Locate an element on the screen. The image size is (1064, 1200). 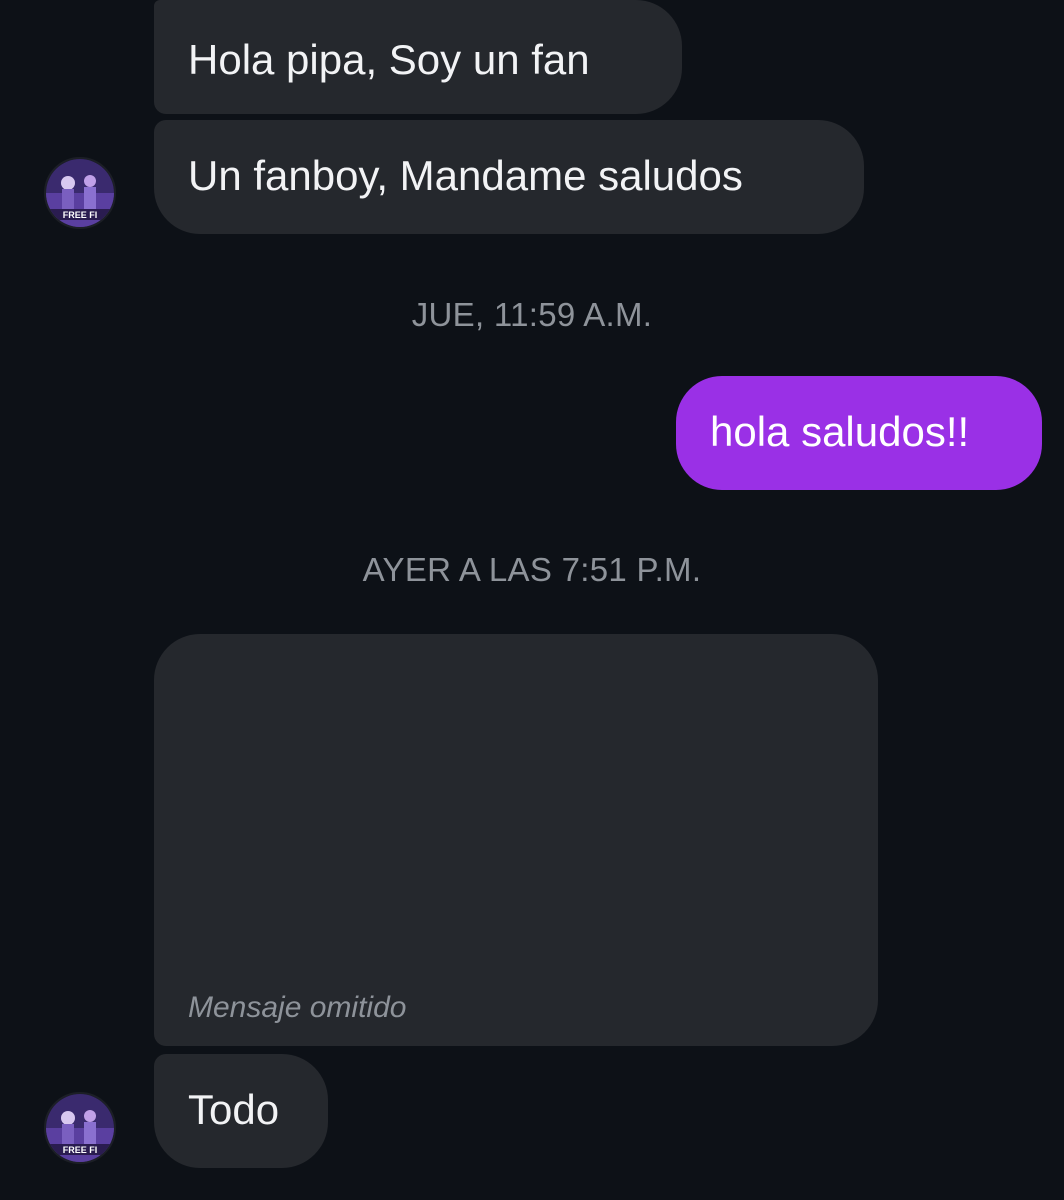
message-bubble-incoming: Todo is located at coordinates (241, 1111).